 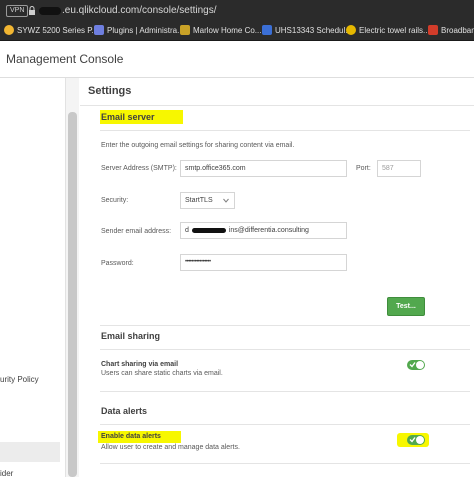 What do you see at coordinates (363, 168) in the screenshot?
I see `port-label: Port:` at bounding box center [363, 168].